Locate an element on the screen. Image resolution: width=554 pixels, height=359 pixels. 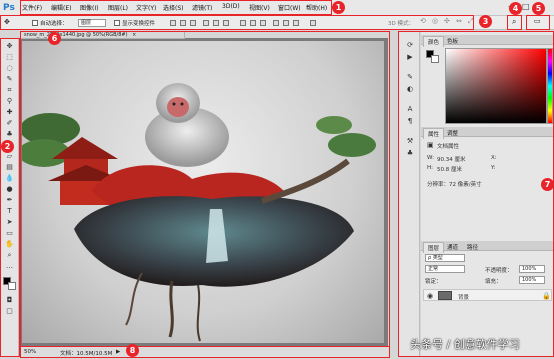
annotation-box-statusbar is located at coordinates (205, 352).